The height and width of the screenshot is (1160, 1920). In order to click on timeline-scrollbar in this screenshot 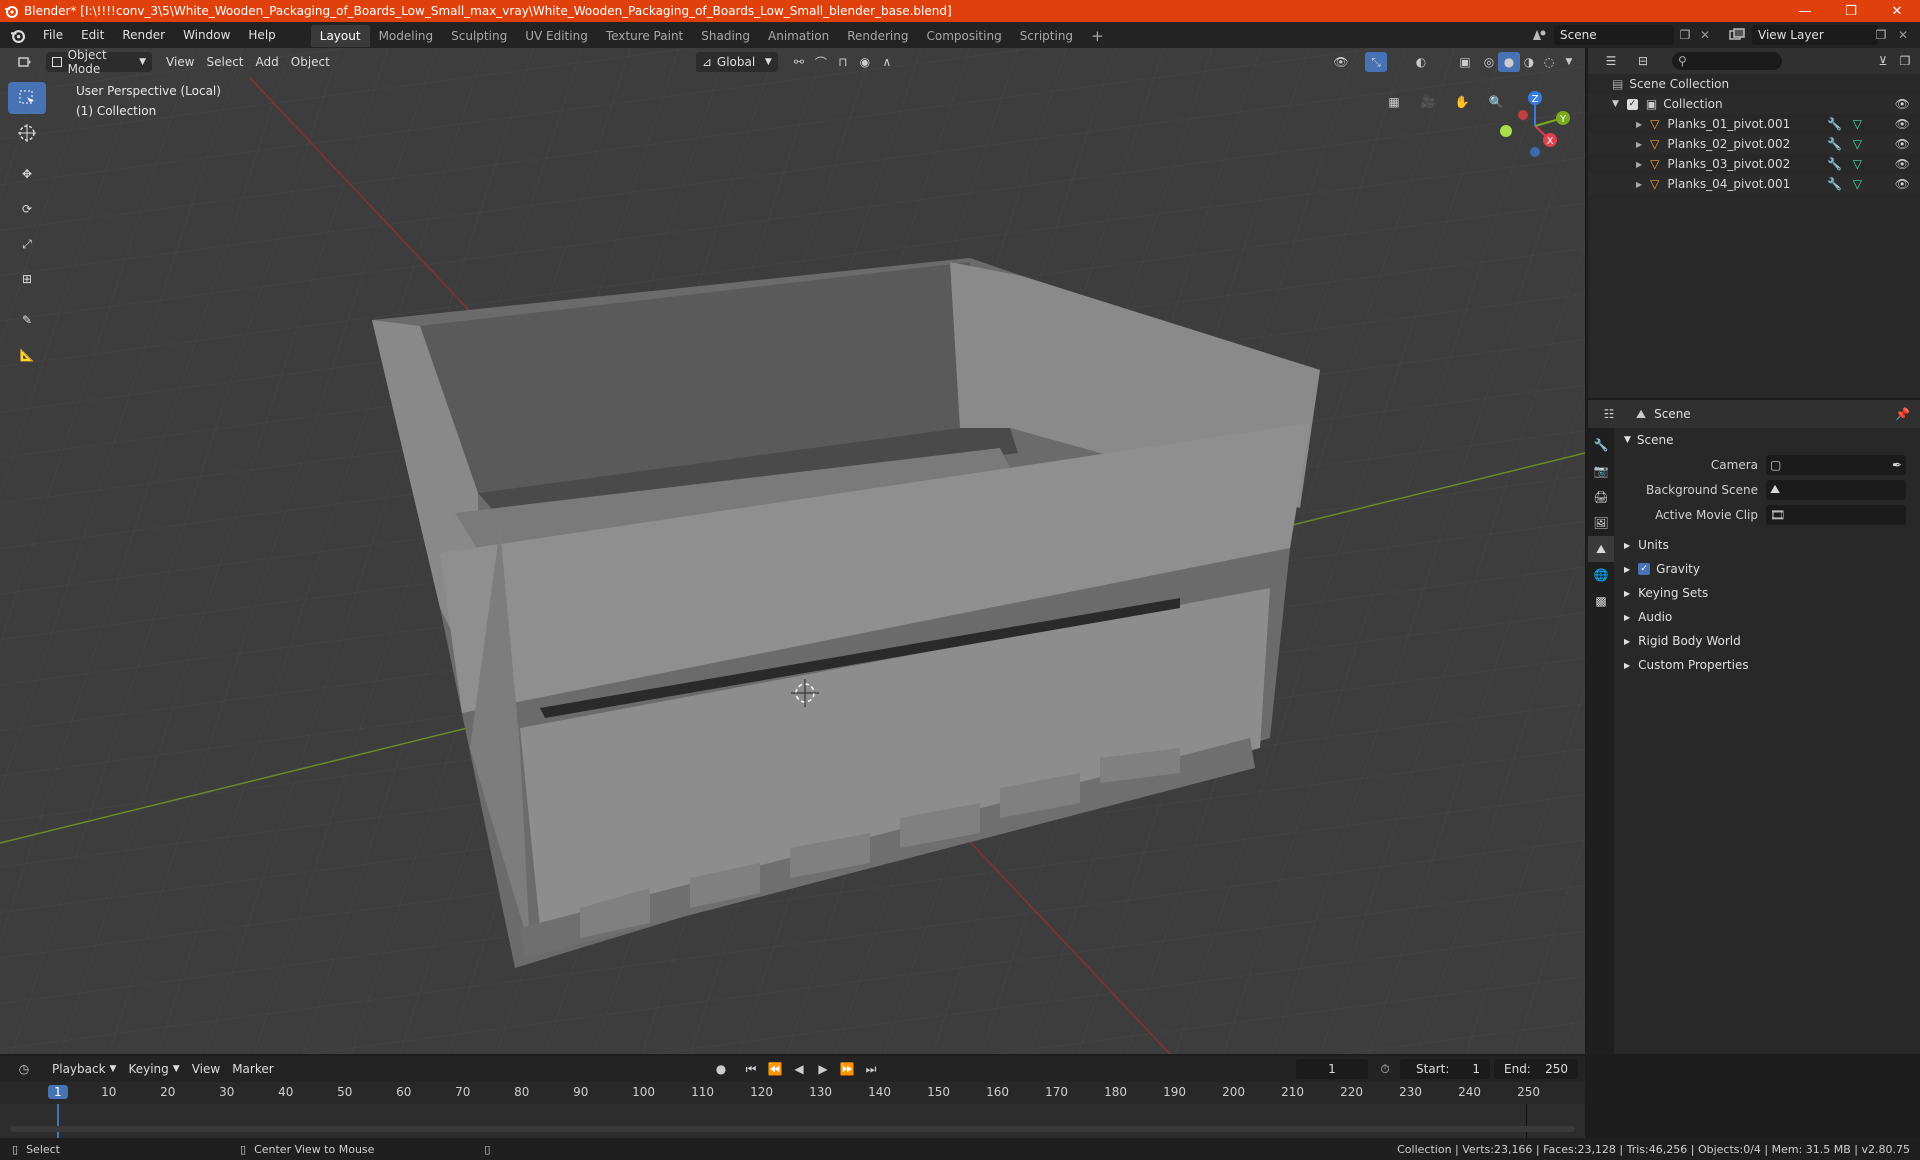, I will do `click(792, 1129)`.